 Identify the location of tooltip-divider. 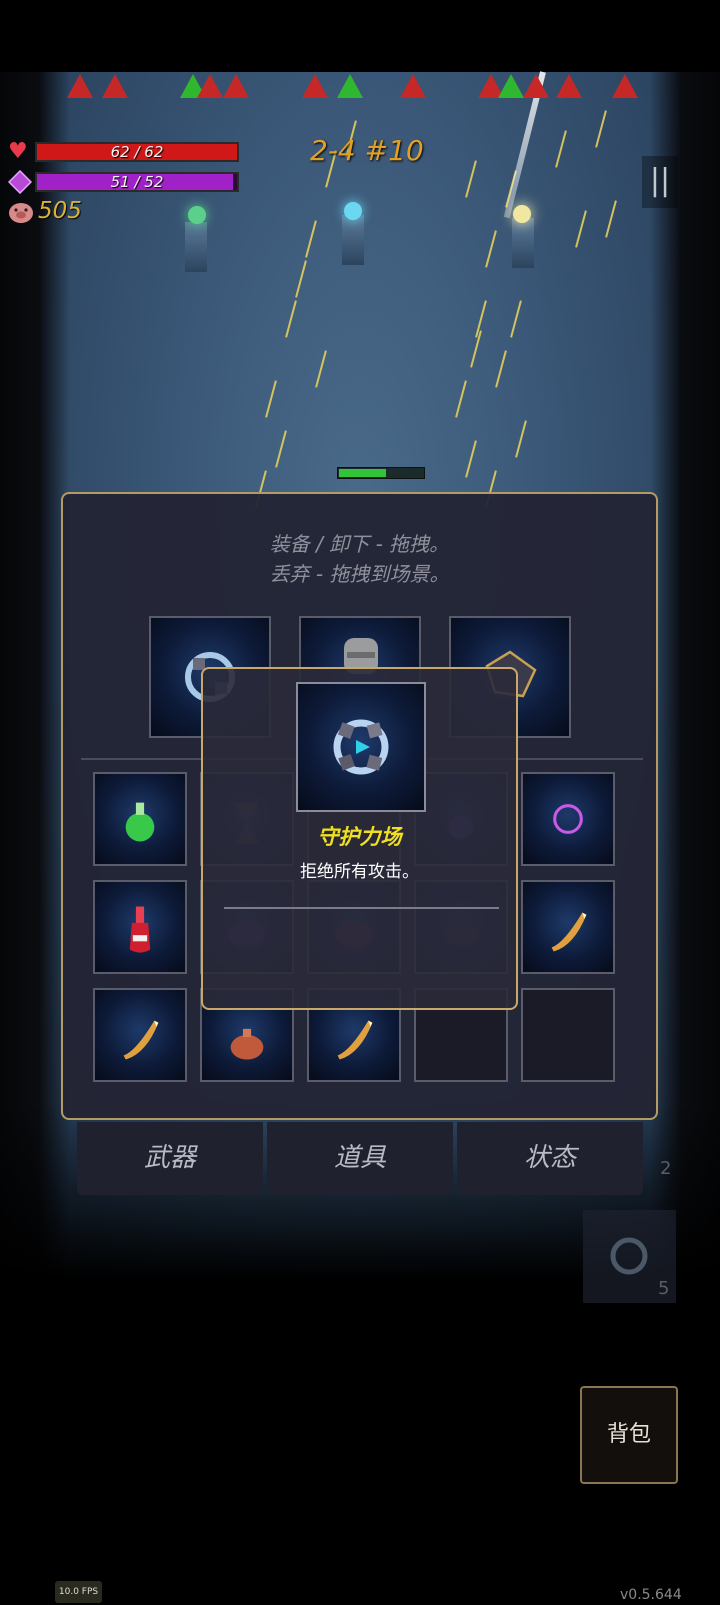
(361, 908).